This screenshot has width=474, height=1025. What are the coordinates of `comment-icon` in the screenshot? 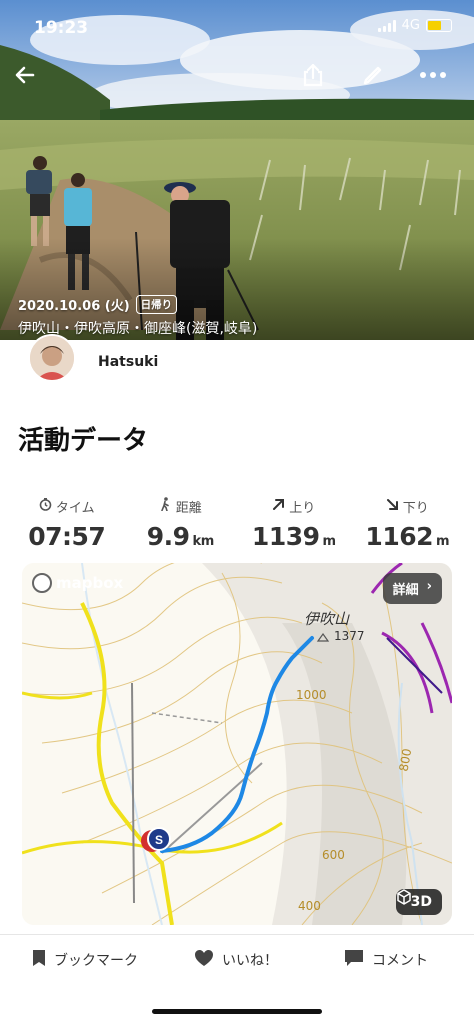 It's located at (354, 960).